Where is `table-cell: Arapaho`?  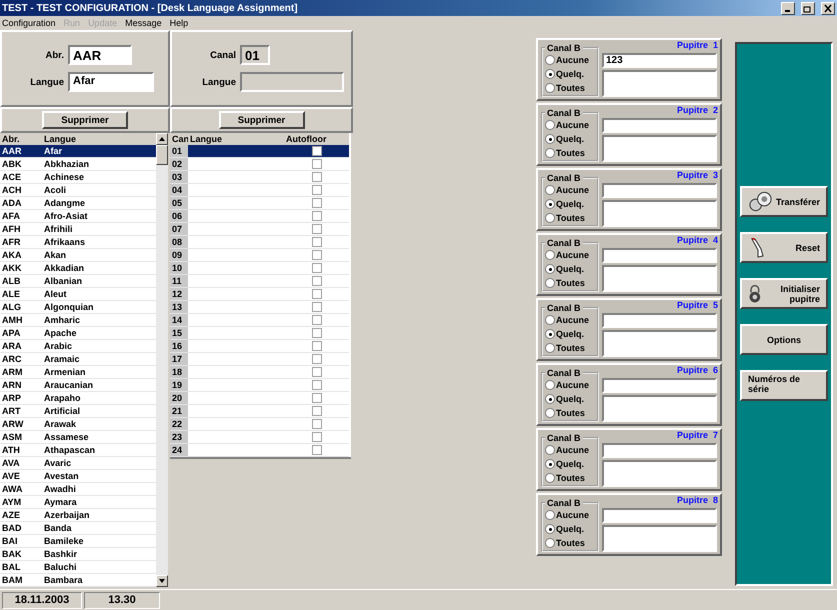 table-cell: Arapaho is located at coordinates (99, 398).